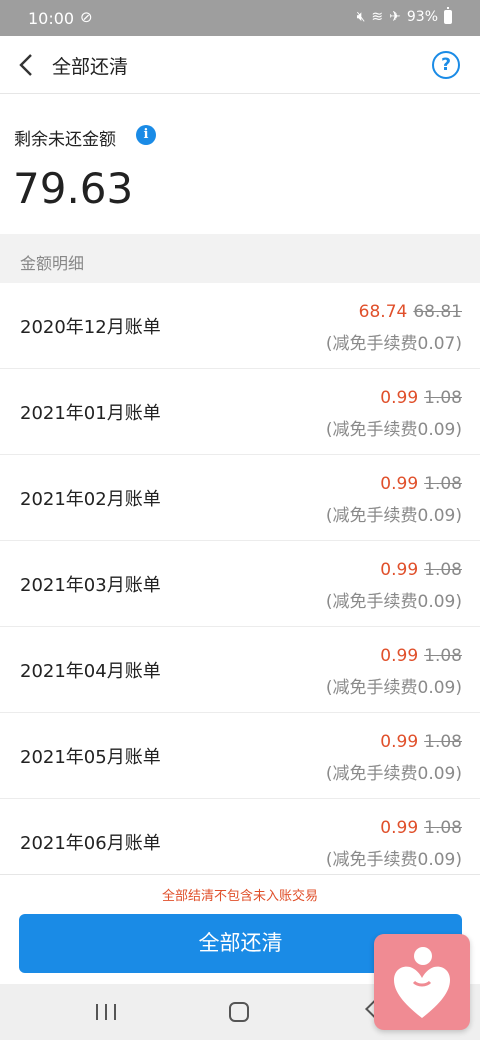  I want to click on status-icons: 🔇︎ ≋ ✈ 93%, so click(404, 16).